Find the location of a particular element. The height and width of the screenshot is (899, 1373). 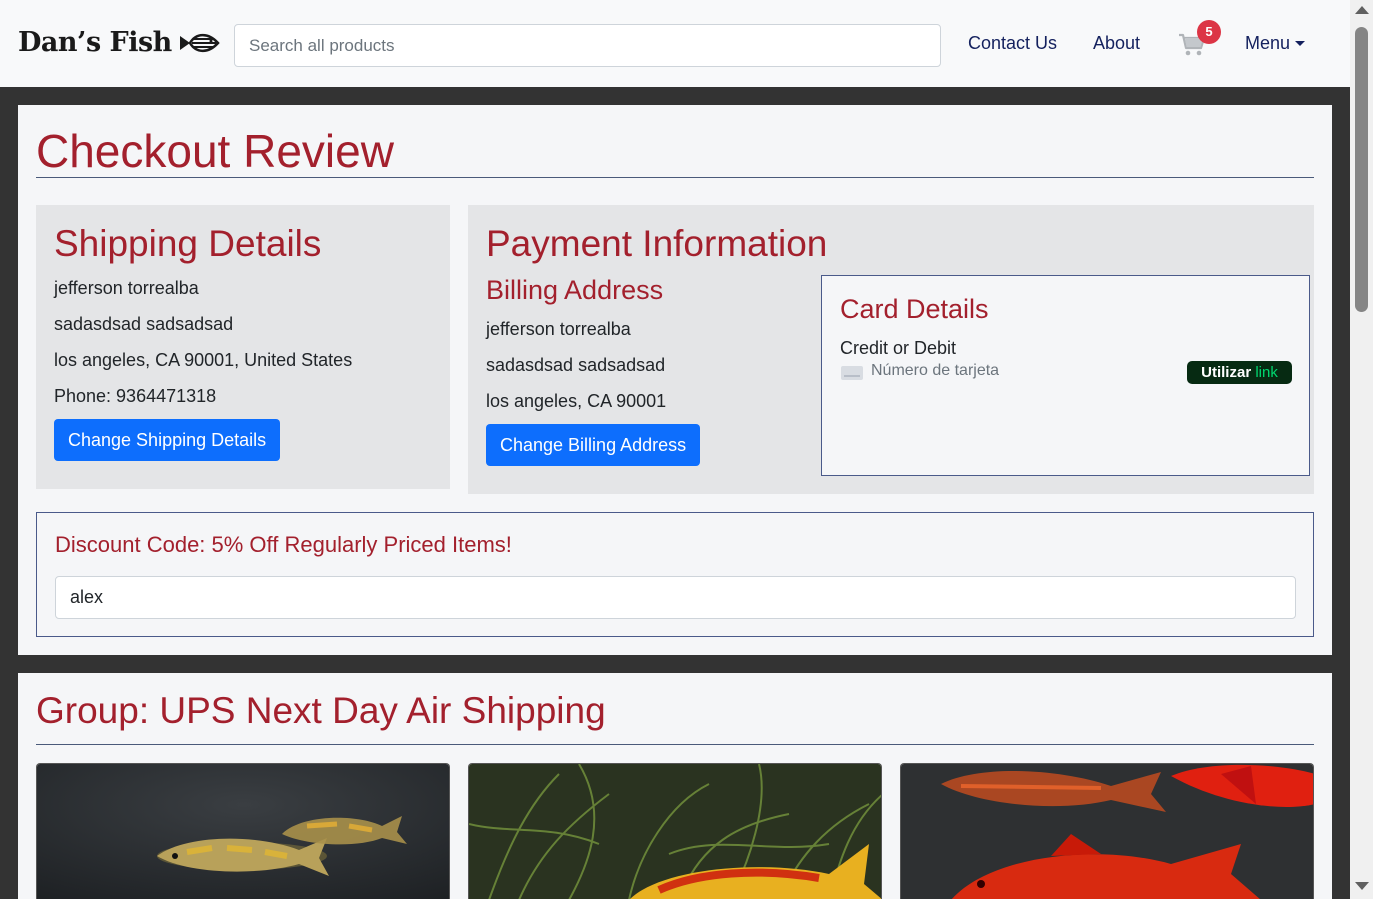

billing-city-line: los angeles, CA 90001 is located at coordinates (576, 401).